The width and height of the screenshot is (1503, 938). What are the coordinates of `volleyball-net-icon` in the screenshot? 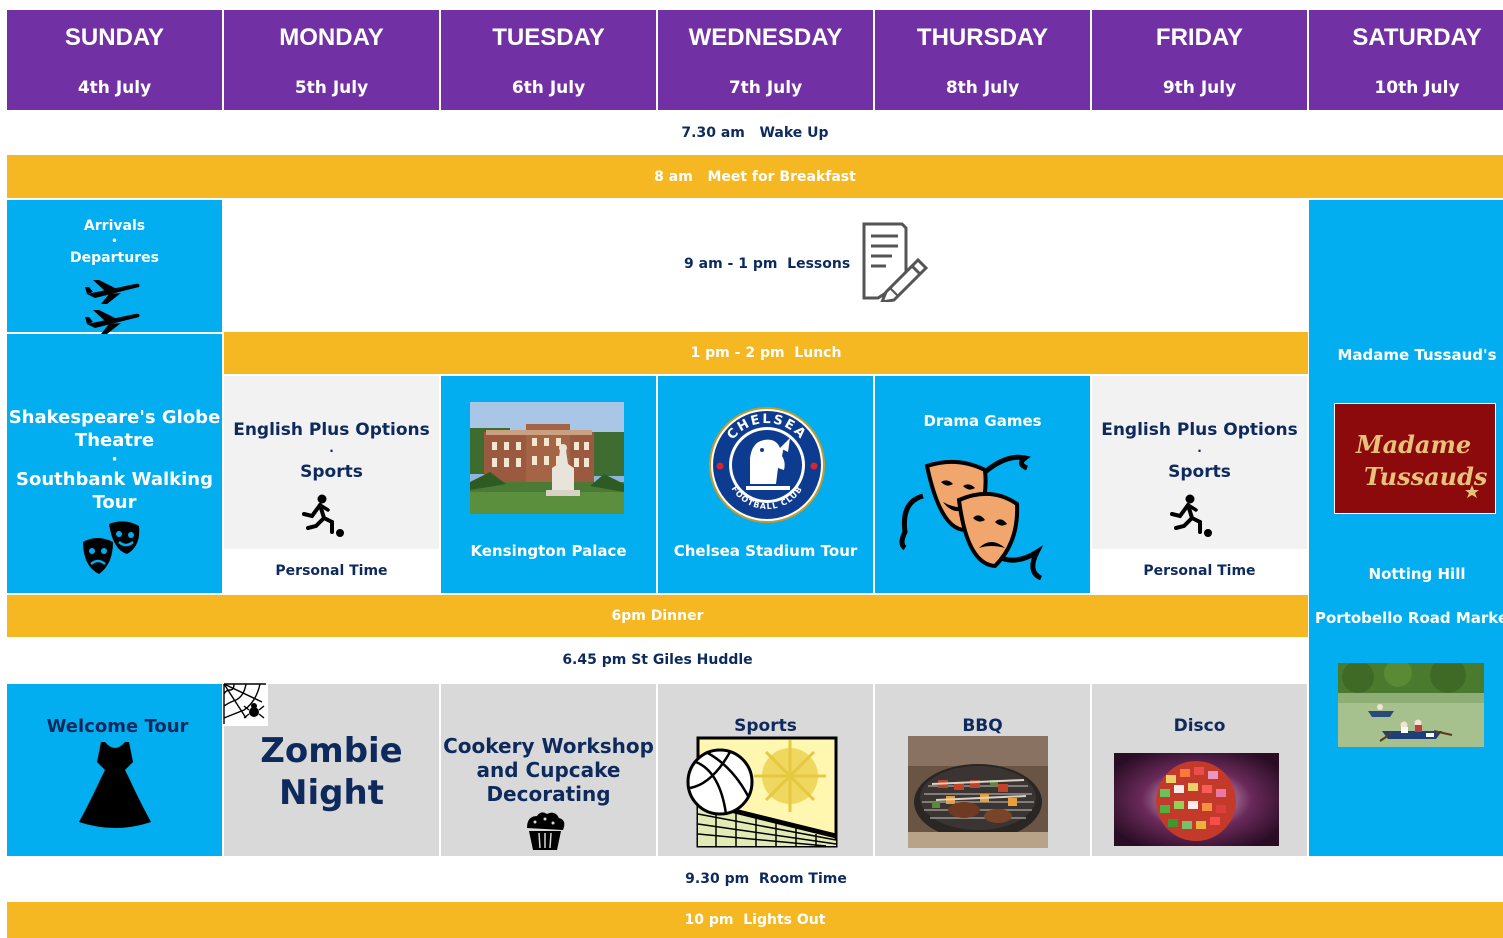 It's located at (762, 792).